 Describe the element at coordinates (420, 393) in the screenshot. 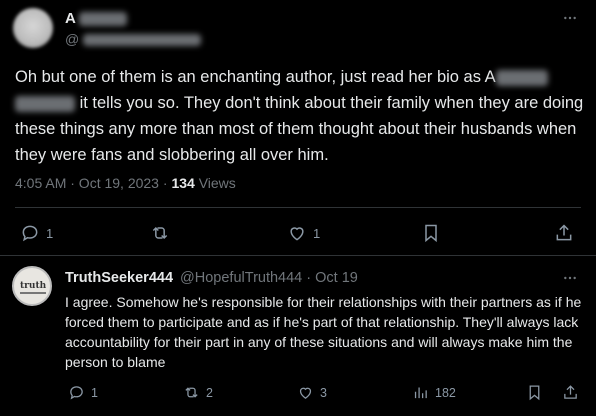

I see `views-chart-icon` at that location.